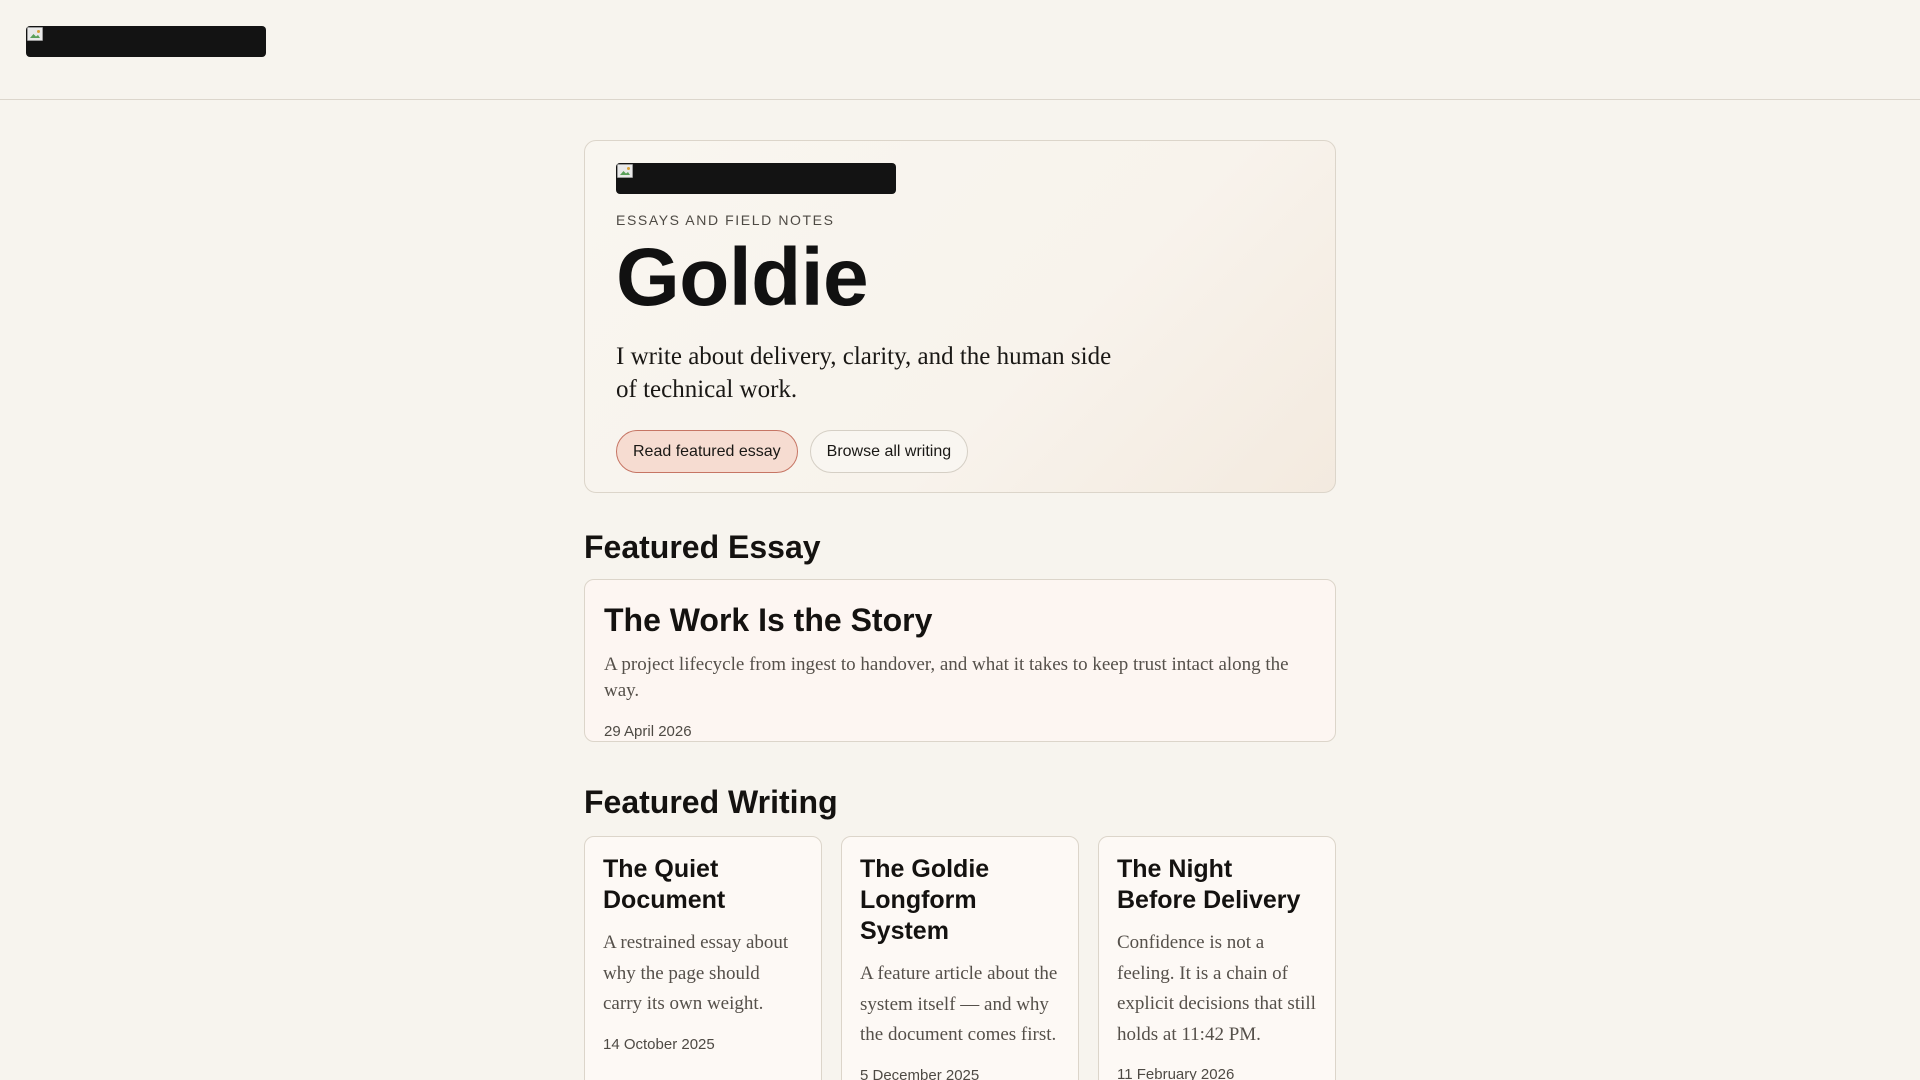 Image resolution: width=1920 pixels, height=1080 pixels. Describe the element at coordinates (725, 220) in the screenshot. I see `hero-kicker: ESSAYS AND FIELD NOTES` at that location.